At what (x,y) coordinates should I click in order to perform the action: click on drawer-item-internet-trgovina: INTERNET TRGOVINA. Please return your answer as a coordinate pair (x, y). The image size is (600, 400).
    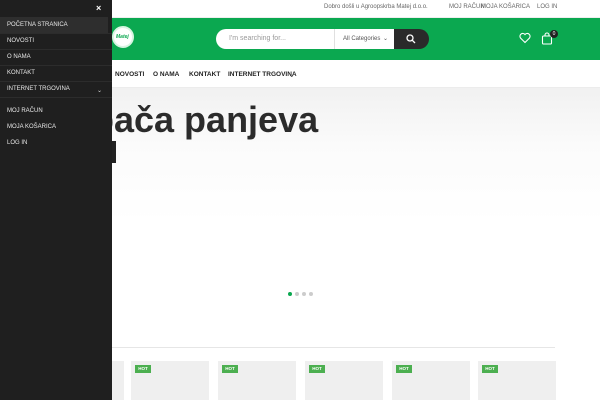
    Looking at the image, I should click on (54, 89).